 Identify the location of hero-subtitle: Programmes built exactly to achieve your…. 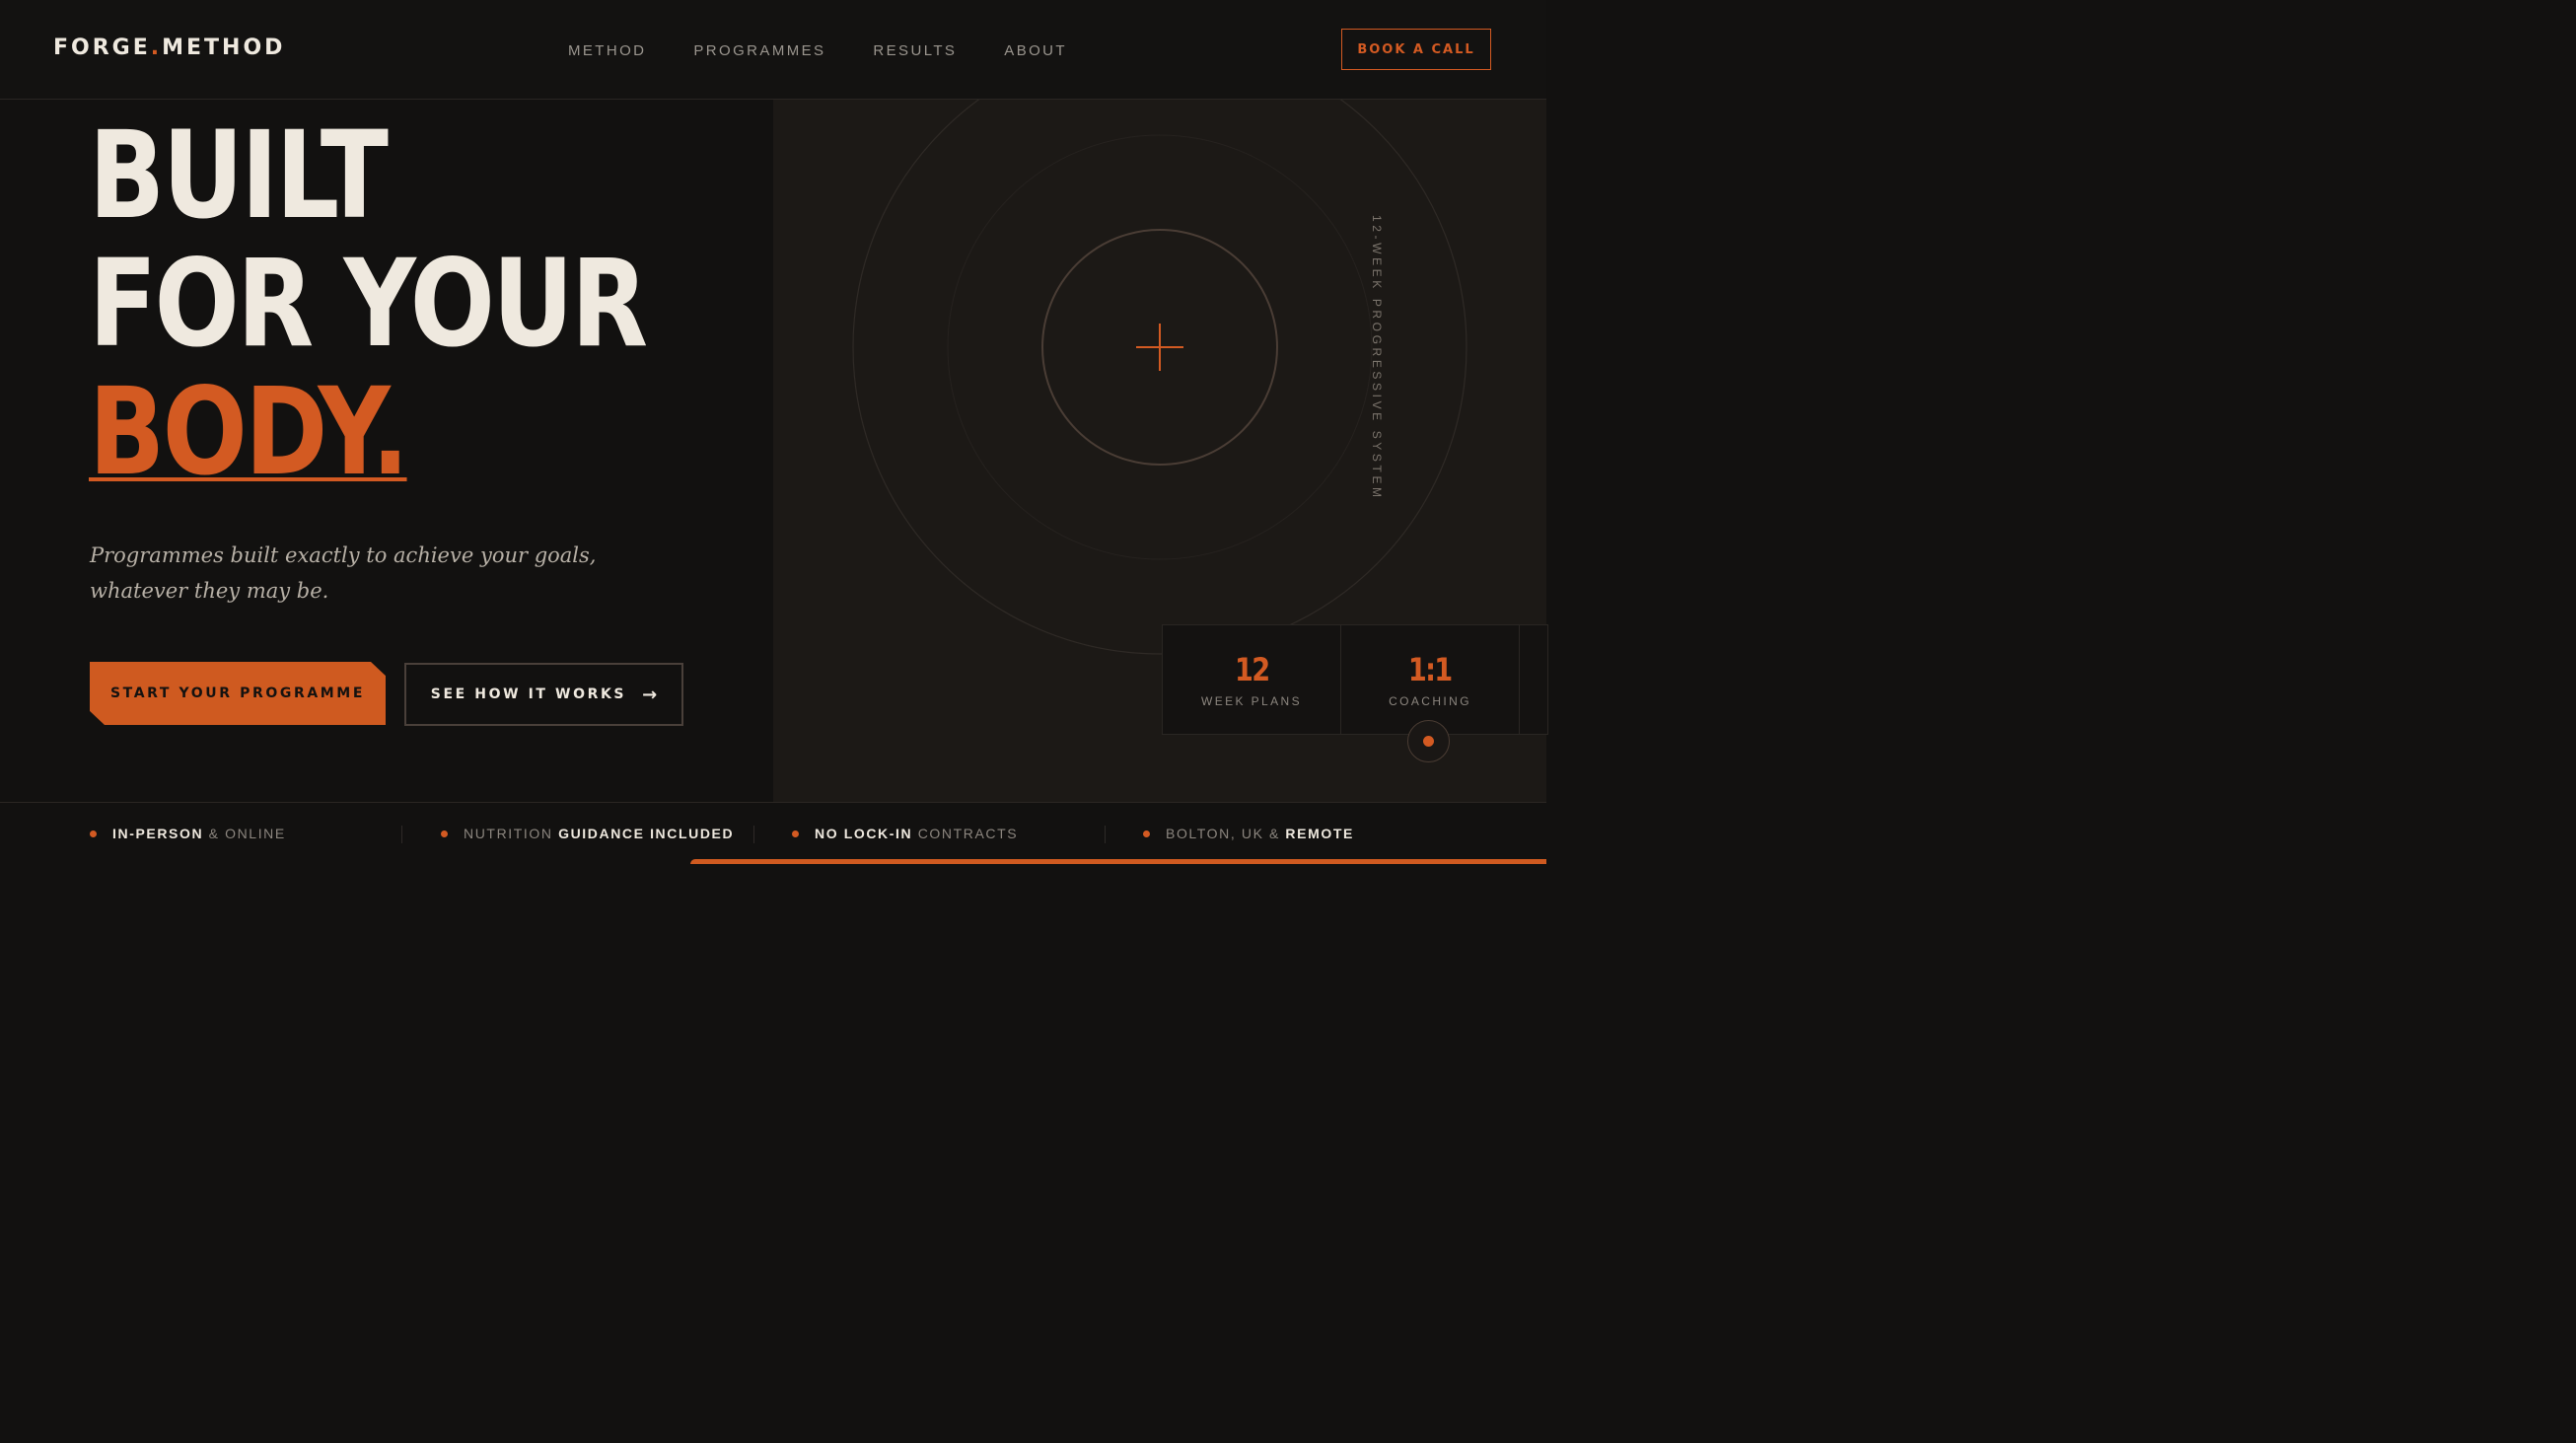
(346, 573).